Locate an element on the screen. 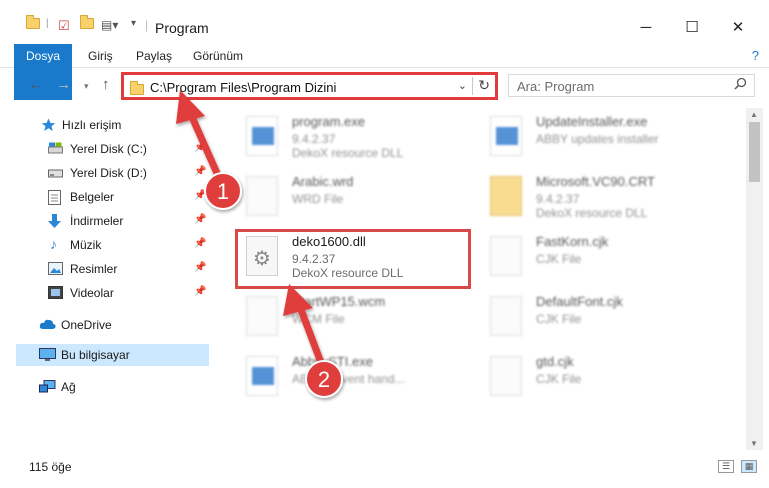  sidebar-item-music: ♪ Müzik 📌 is located at coordinates (105, 245).